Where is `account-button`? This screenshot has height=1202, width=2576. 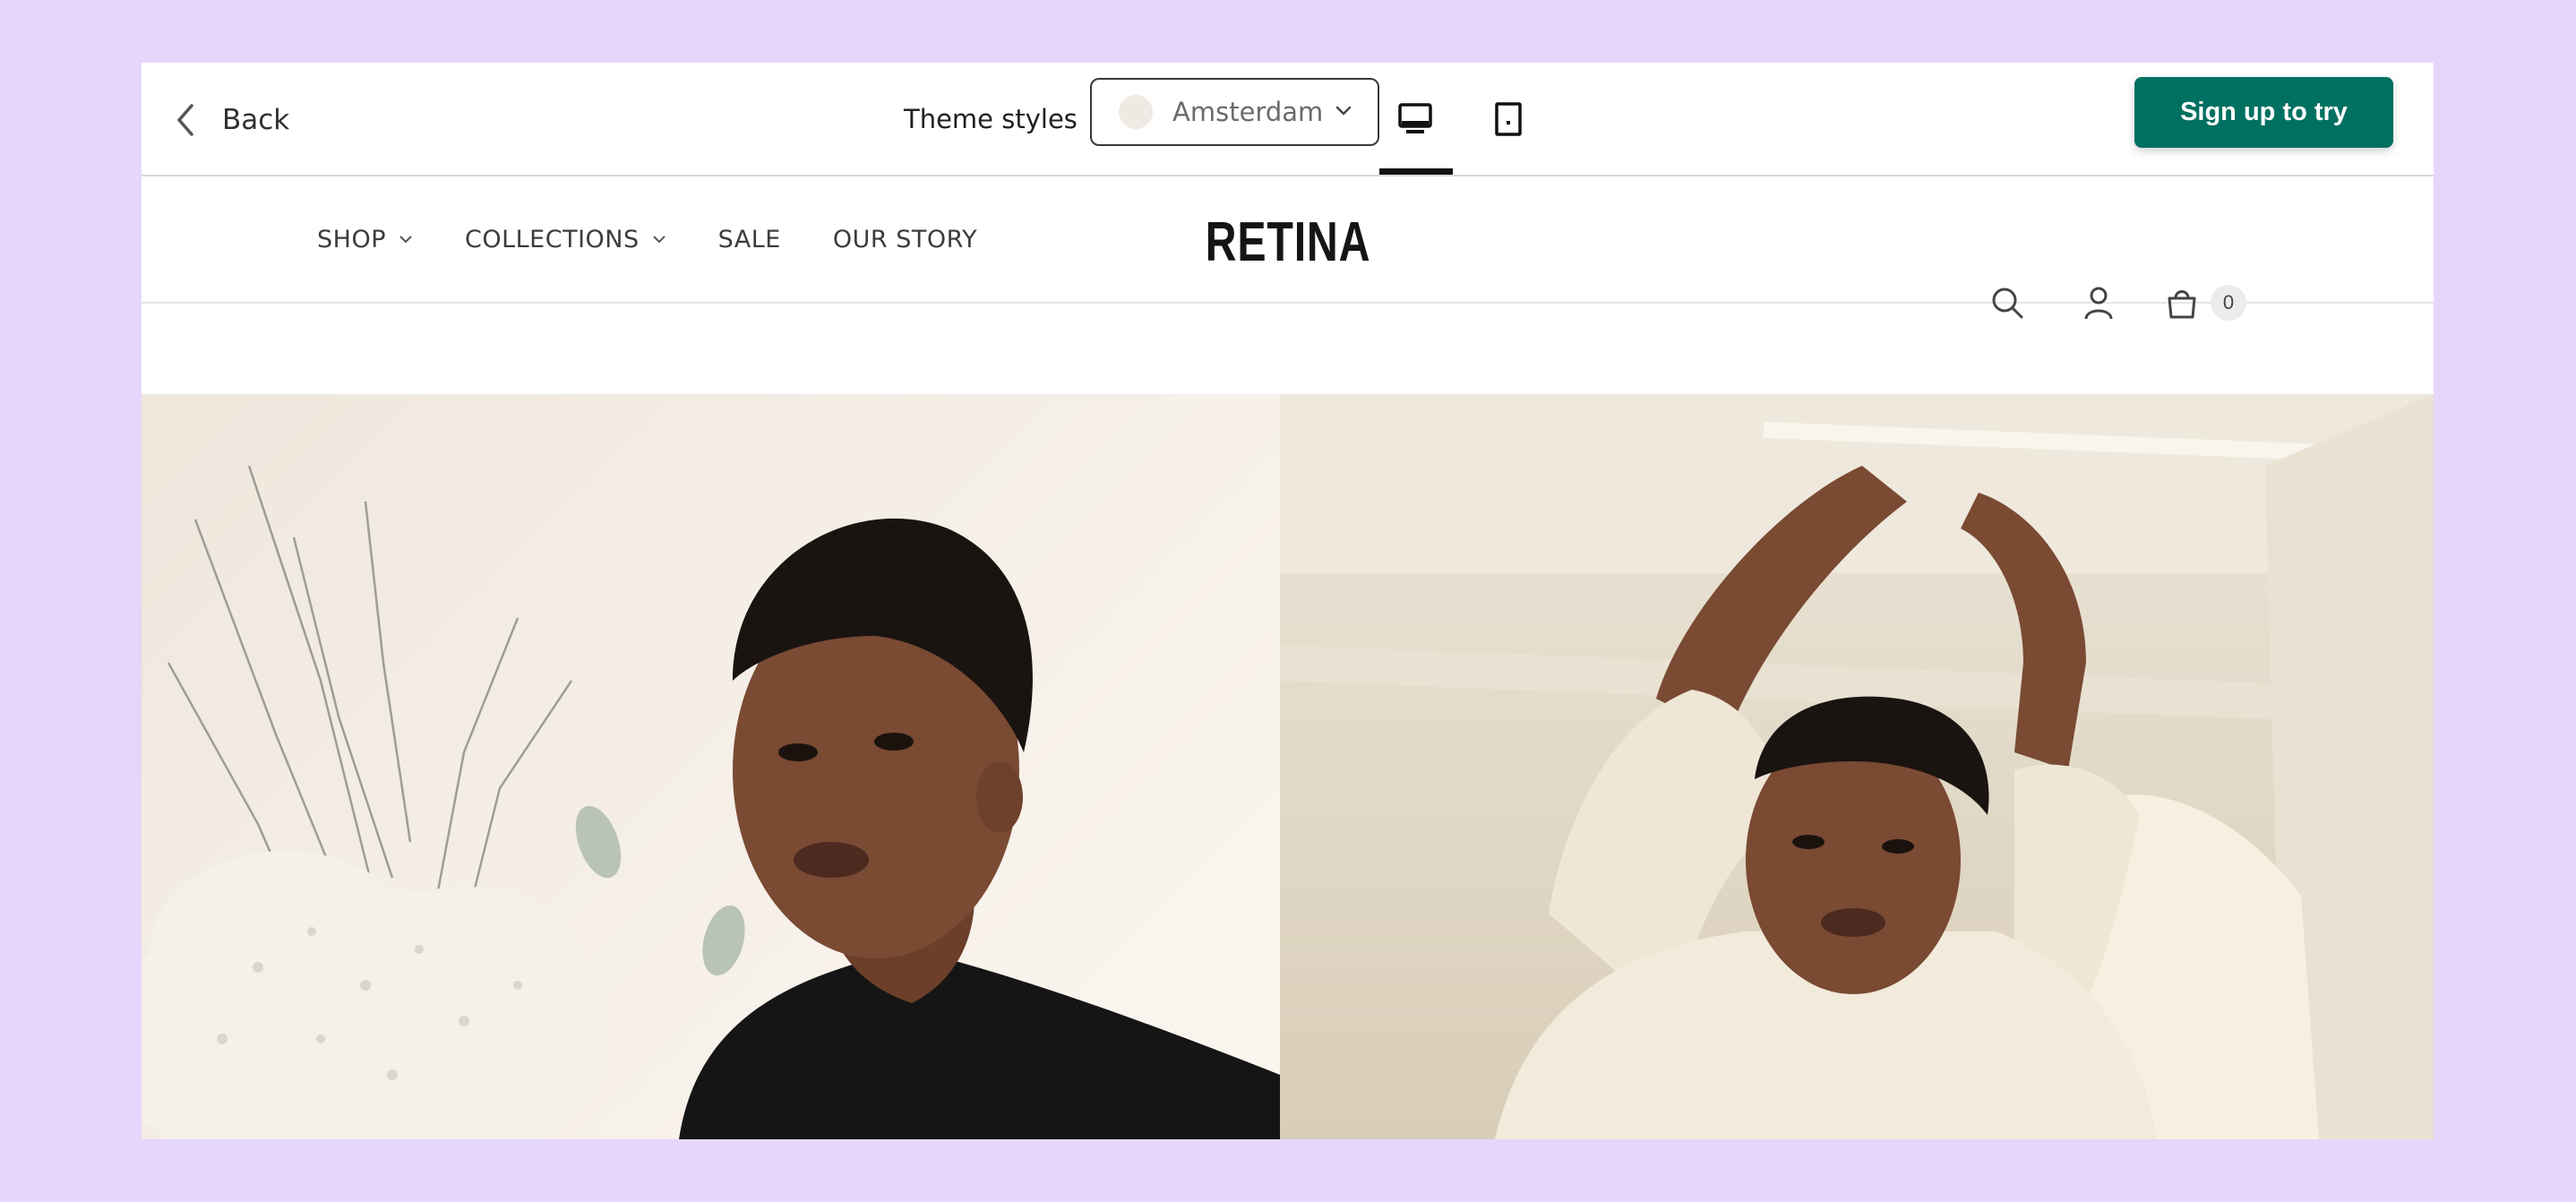 account-button is located at coordinates (2098, 303).